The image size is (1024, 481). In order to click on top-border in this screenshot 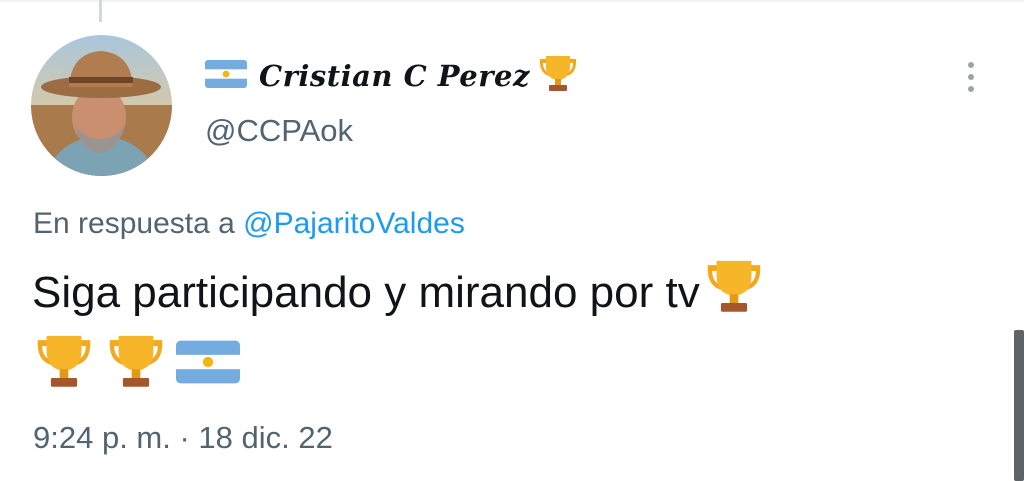, I will do `click(512, 1)`.